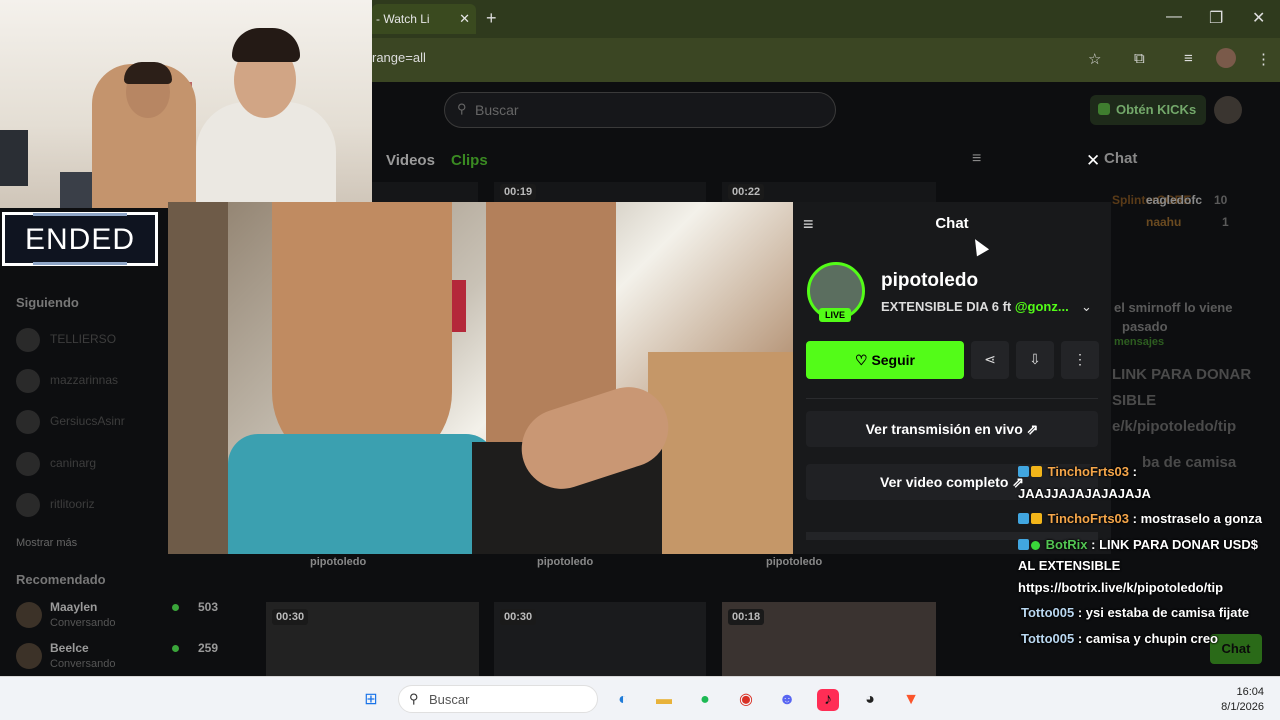 Image resolution: width=1280 pixels, height=720 pixels. I want to click on chat-text: : camisa y chupin creo, so click(1146, 638).